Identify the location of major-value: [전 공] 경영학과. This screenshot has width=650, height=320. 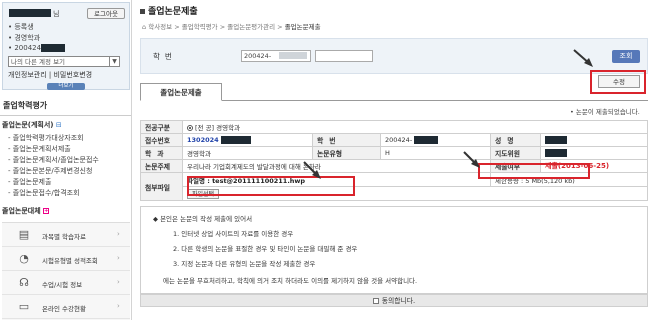
(415, 127).